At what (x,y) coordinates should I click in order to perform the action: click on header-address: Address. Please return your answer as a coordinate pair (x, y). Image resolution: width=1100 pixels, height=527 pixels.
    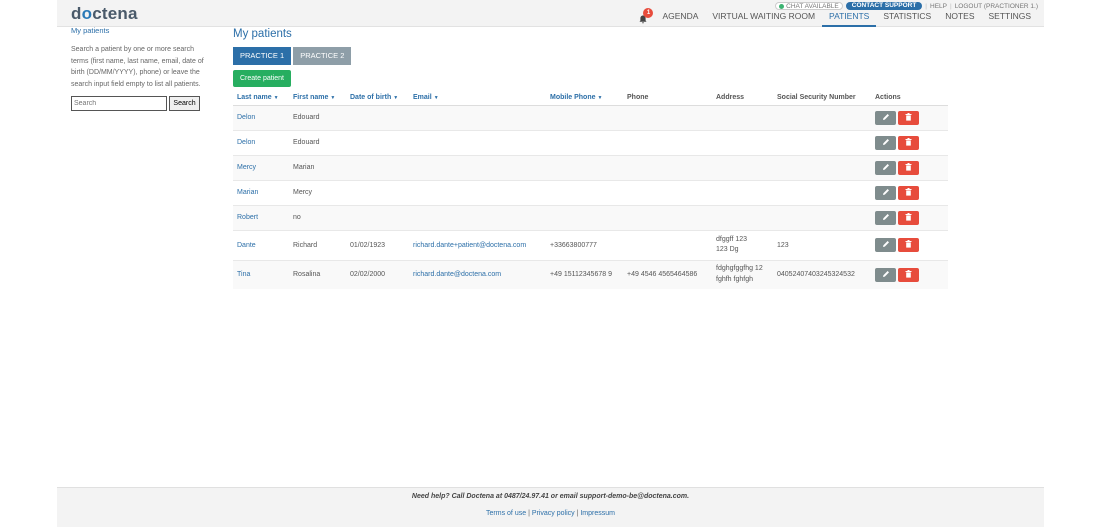
    Looking at the image, I should click on (742, 98).